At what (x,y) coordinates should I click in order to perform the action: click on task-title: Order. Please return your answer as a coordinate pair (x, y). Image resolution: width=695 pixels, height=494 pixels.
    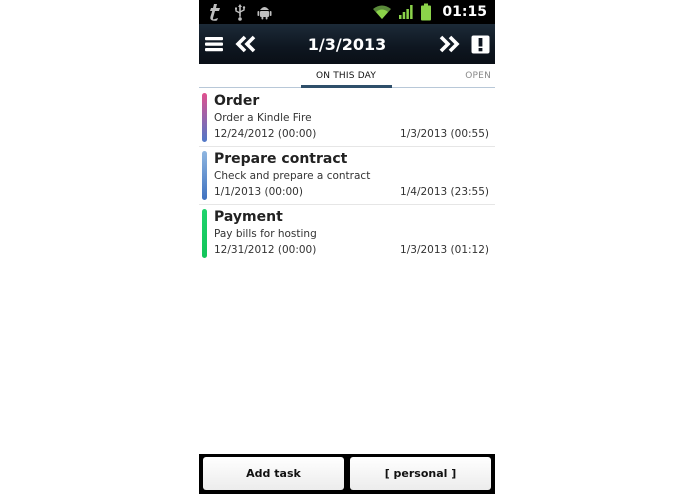
    Looking at the image, I should click on (237, 101).